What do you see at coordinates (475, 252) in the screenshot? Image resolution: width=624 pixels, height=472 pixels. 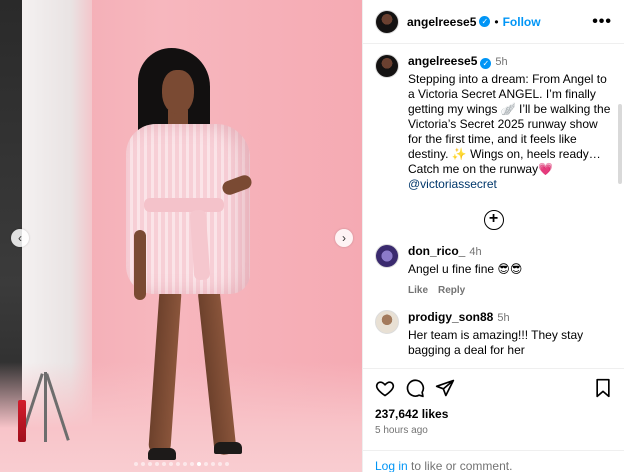 I see `comment-time: 4h` at bounding box center [475, 252].